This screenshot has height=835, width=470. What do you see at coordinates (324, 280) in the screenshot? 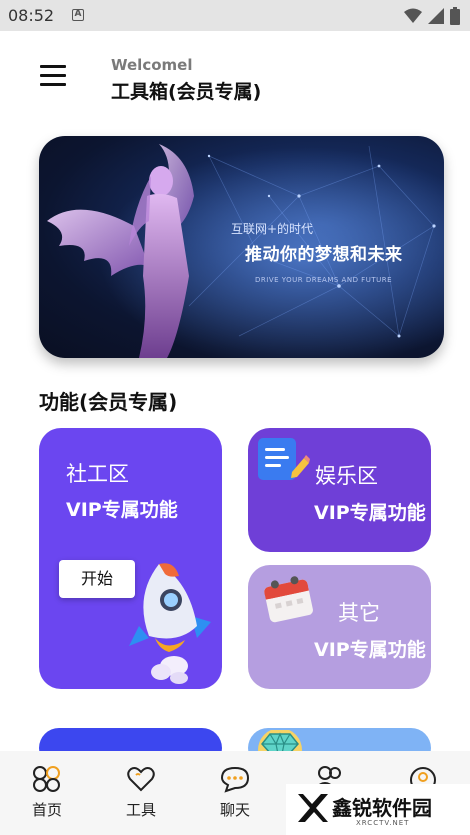
I see `banner-line3: DRIVE YOUR DREAMS AND FUTURE` at bounding box center [324, 280].